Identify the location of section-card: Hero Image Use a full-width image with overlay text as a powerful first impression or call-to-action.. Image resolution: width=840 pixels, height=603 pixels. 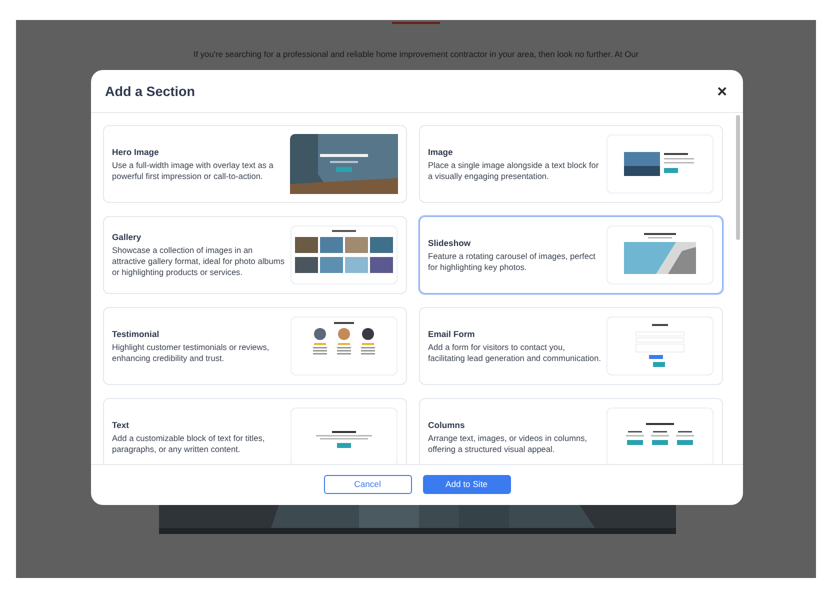
(255, 164).